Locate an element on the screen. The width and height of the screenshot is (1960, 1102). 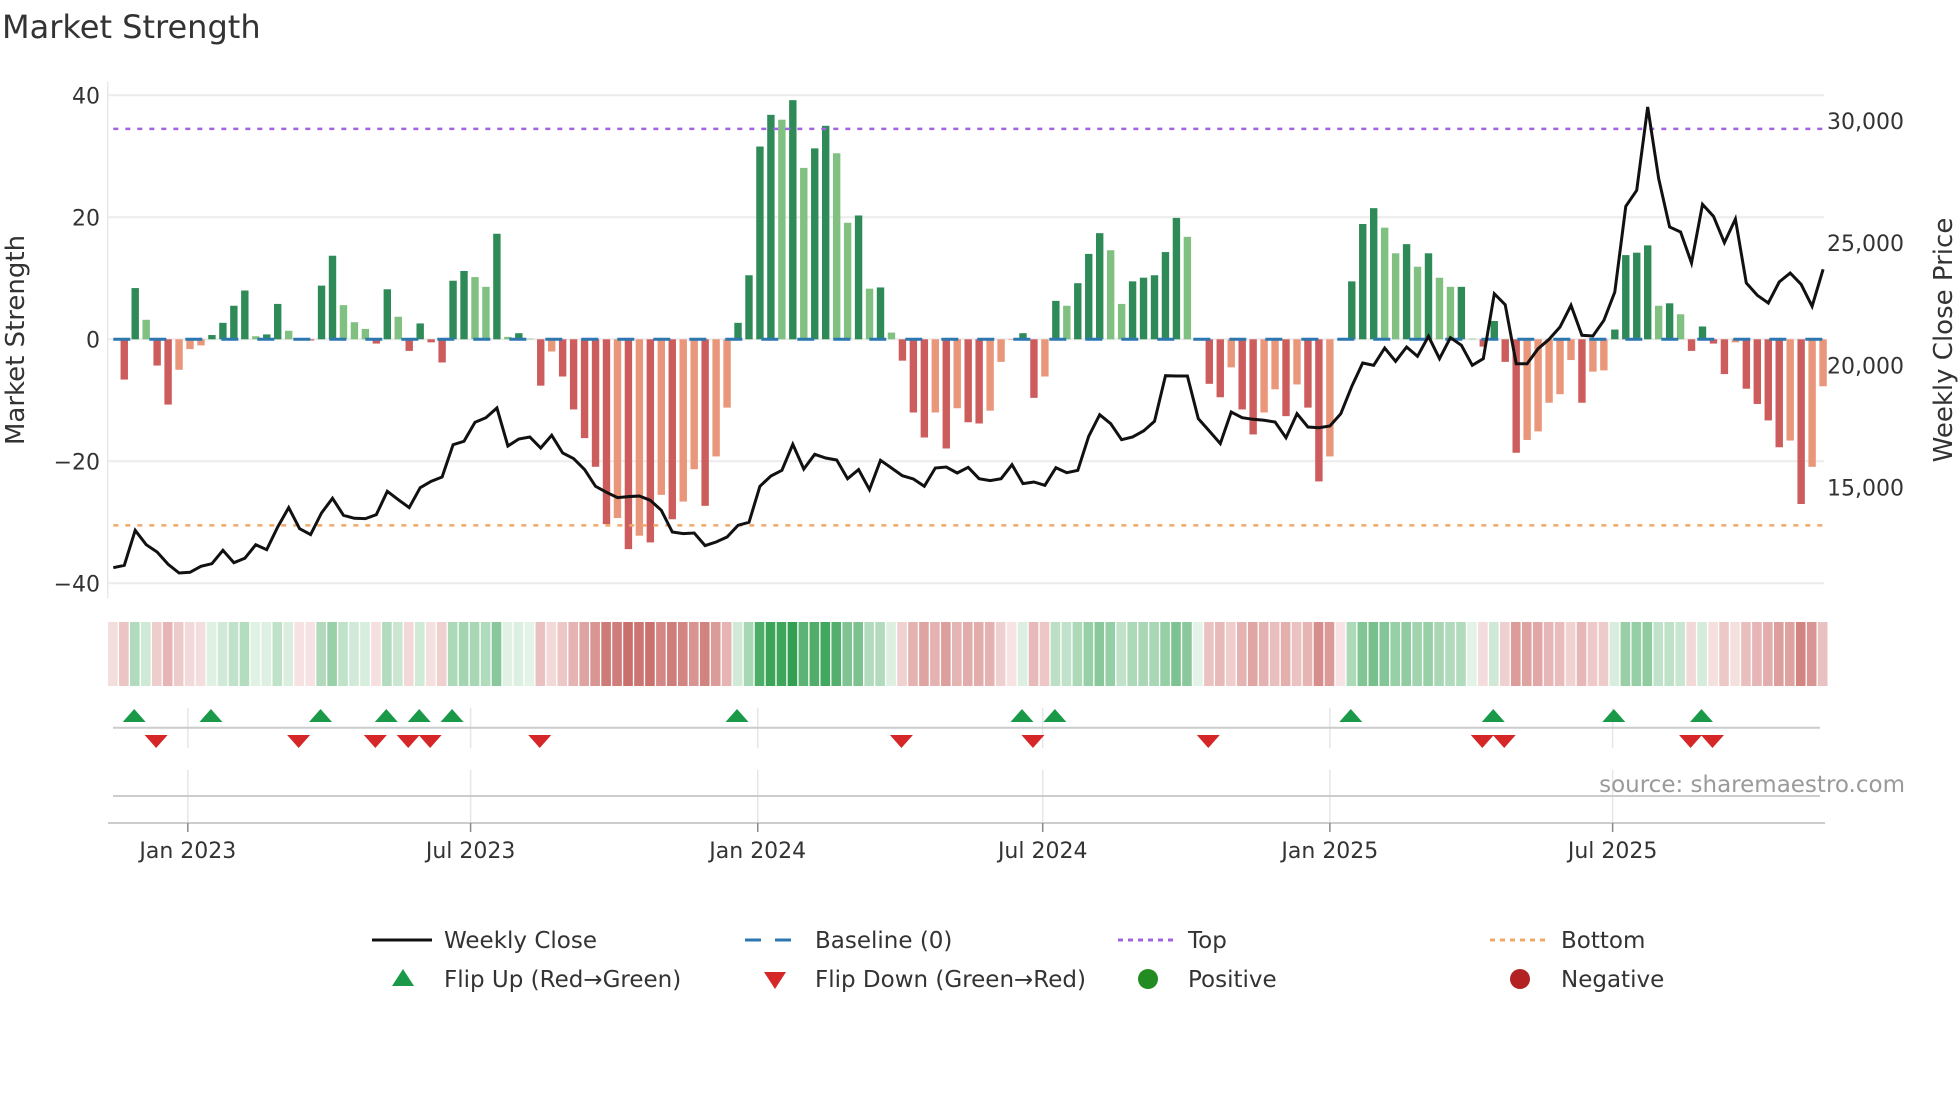
y2-tick-label: 20,000 is located at coordinates (1865, 366).